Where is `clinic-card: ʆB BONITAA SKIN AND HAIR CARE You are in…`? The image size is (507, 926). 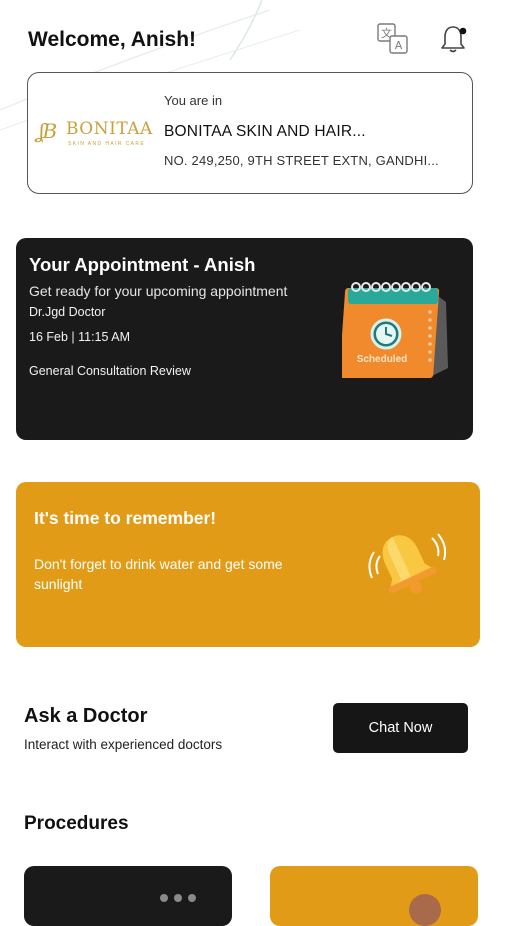 clinic-card: ʆB BONITAA SKIN AND HAIR CARE You are in… is located at coordinates (250, 133).